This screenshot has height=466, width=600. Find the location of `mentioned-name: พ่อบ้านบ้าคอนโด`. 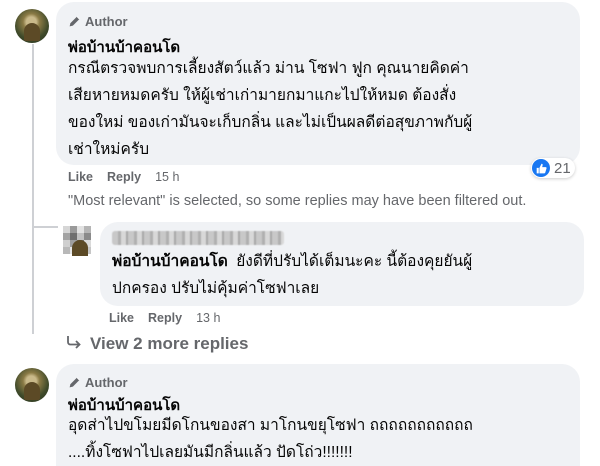

mentioned-name: พ่อบ้านบ้าคอนโด is located at coordinates (170, 261).